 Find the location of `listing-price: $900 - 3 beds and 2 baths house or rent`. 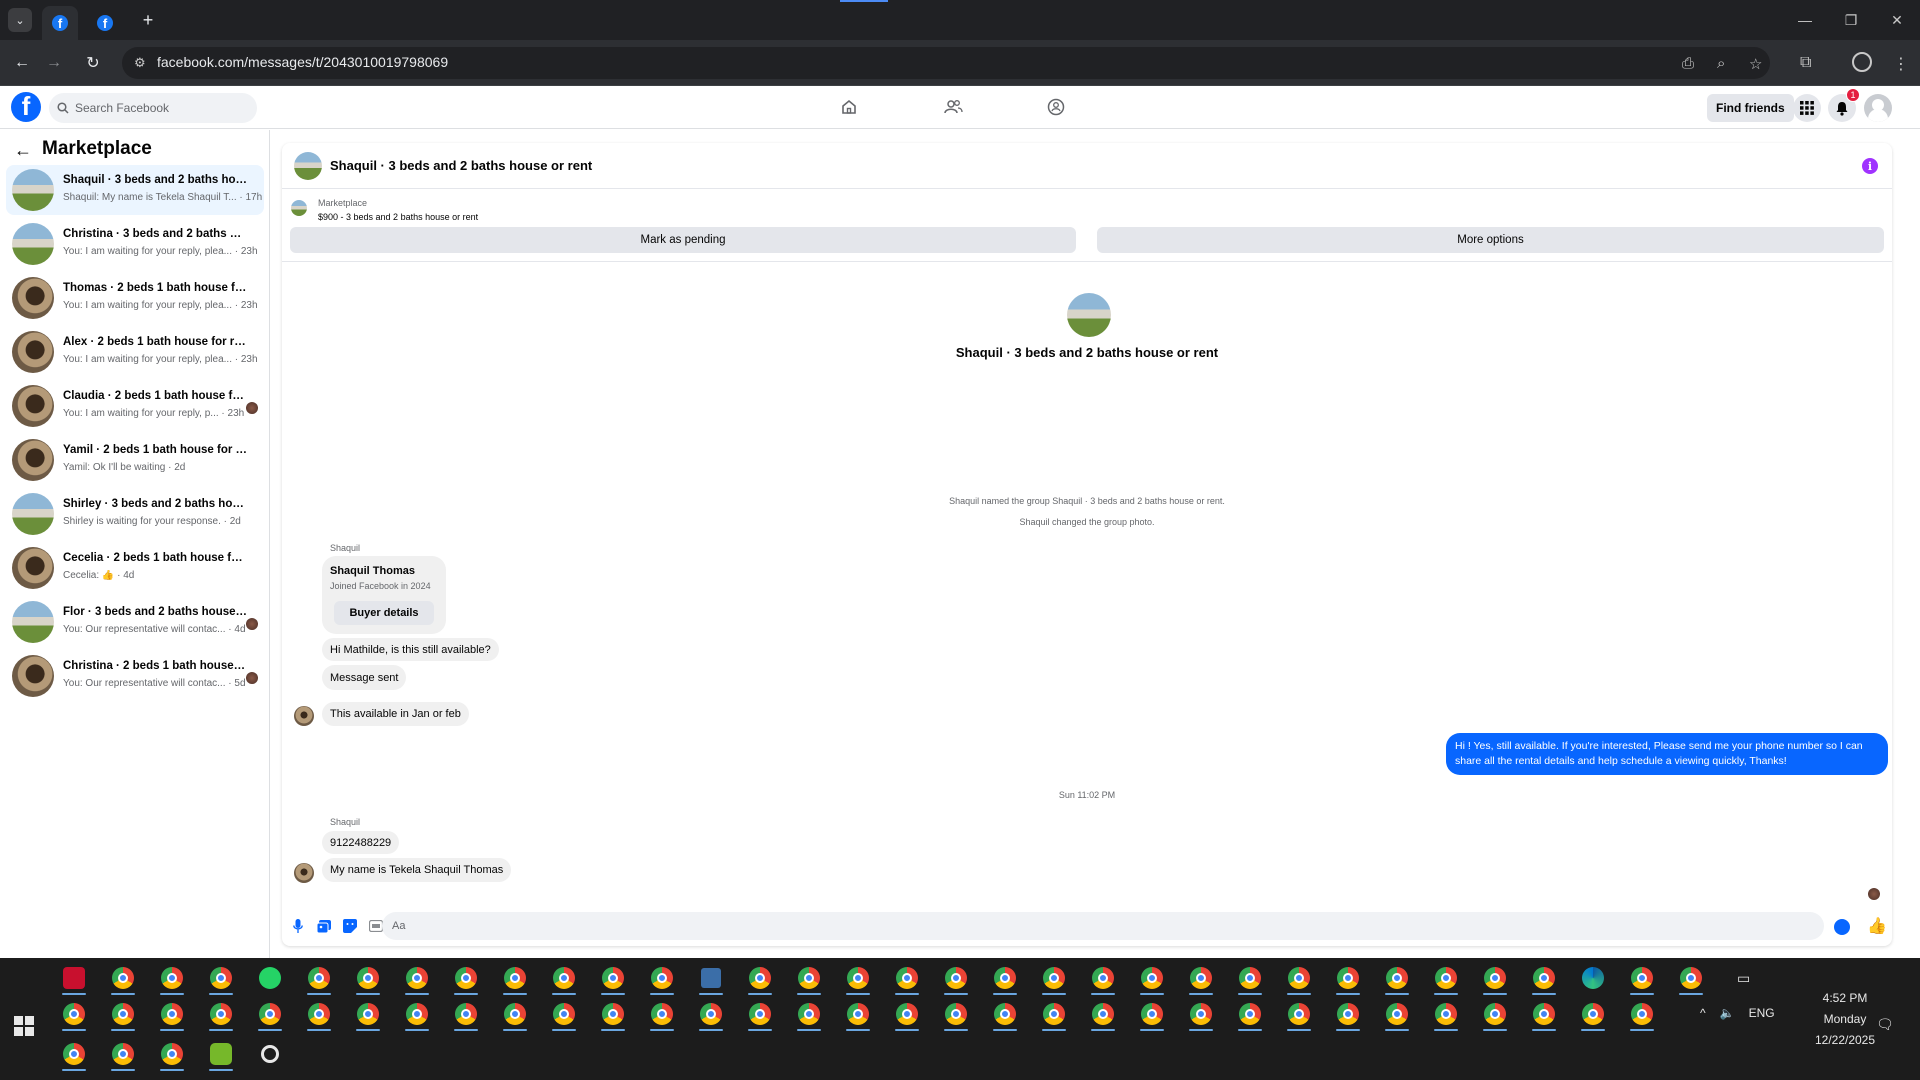

listing-price: $900 - 3 beds and 2 baths house or rent is located at coordinates (398, 217).